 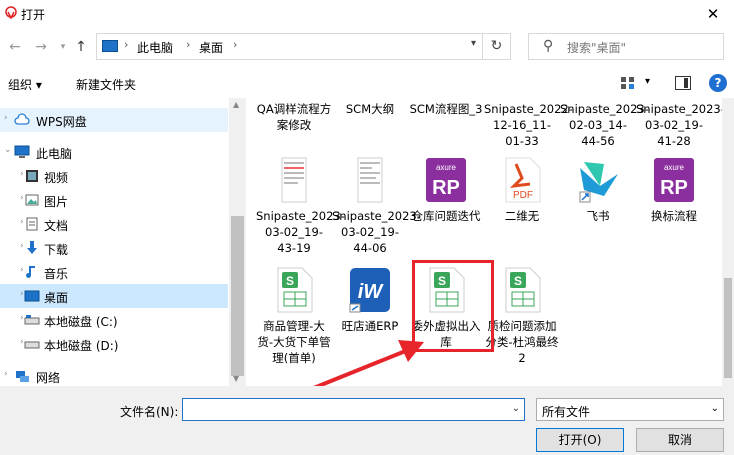 What do you see at coordinates (114, 248) in the screenshot?
I see `nav-item-downloads: › 下载` at bounding box center [114, 248].